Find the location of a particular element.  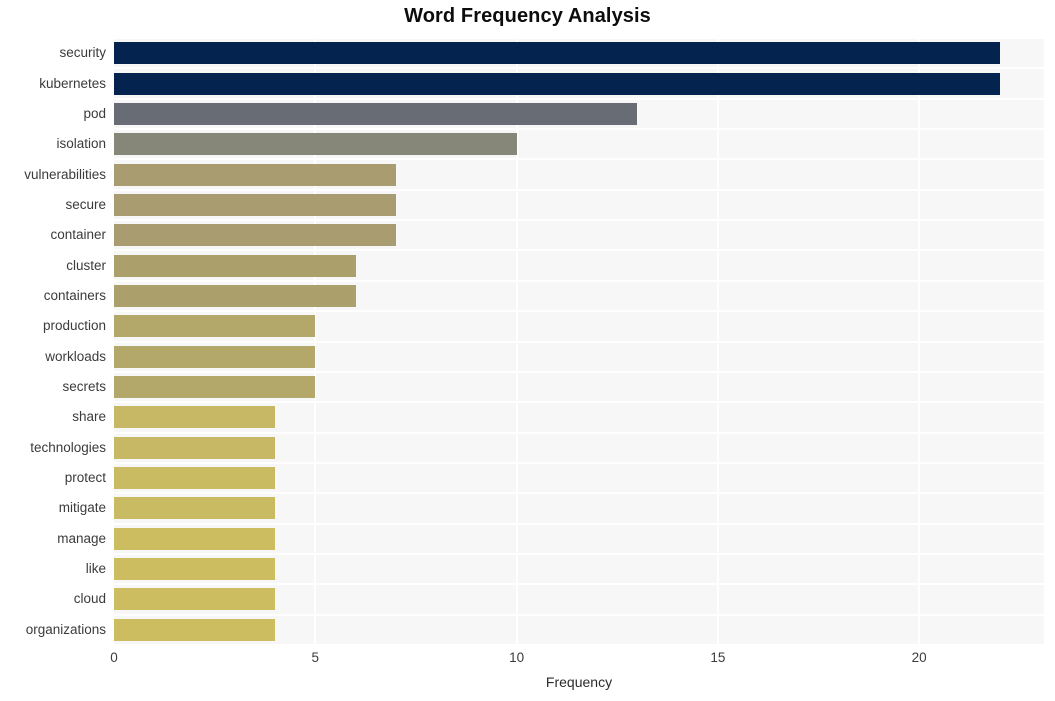

y-axis-tick-label: share is located at coordinates (89, 417).